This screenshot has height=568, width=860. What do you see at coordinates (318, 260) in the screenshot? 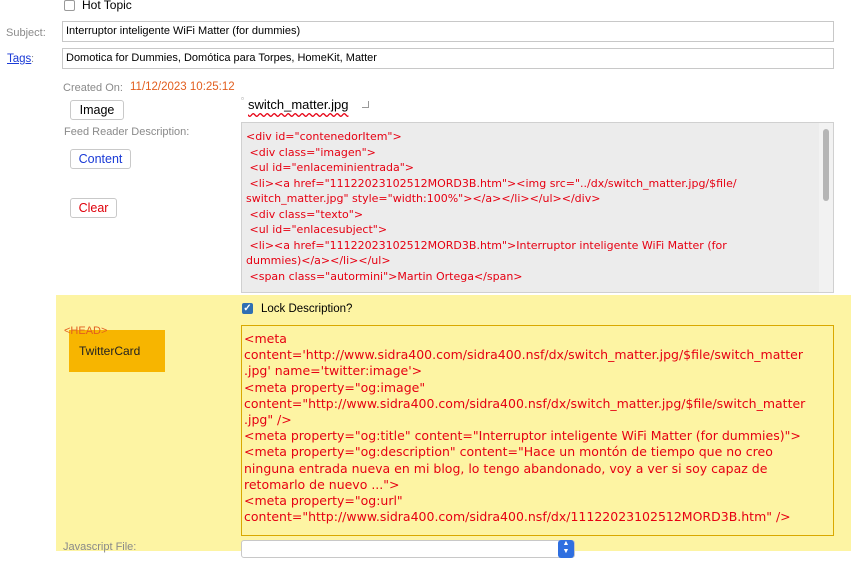
I see `feed-code-line: dummies)</a></li></ul>` at bounding box center [318, 260].